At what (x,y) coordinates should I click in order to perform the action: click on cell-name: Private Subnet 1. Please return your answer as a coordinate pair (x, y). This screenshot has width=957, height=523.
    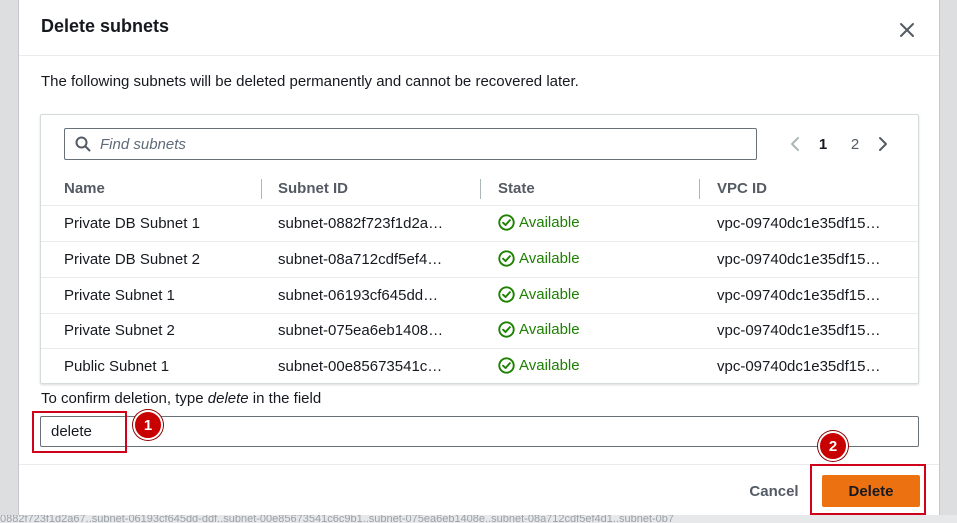
    Looking at the image, I should click on (119, 295).